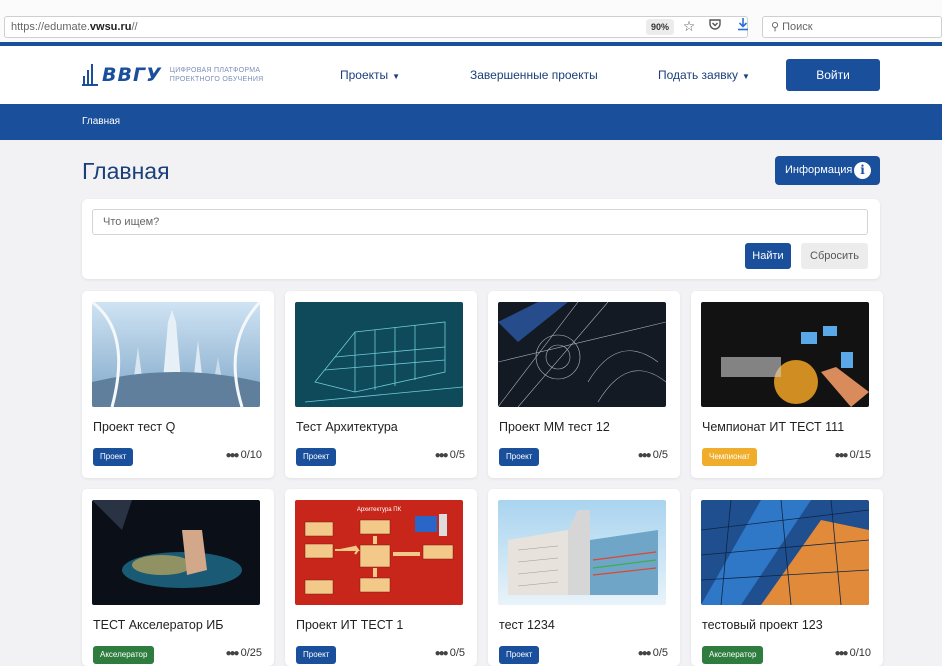 Image resolution: width=942 pixels, height=666 pixels. What do you see at coordinates (217, 75) in the screenshot?
I see `logo-subtitle: ЦИФРОВАЯ ПЛАТФОРМА ПРОЕКТНОГО ОБУЧЕНИЯ` at bounding box center [217, 75].